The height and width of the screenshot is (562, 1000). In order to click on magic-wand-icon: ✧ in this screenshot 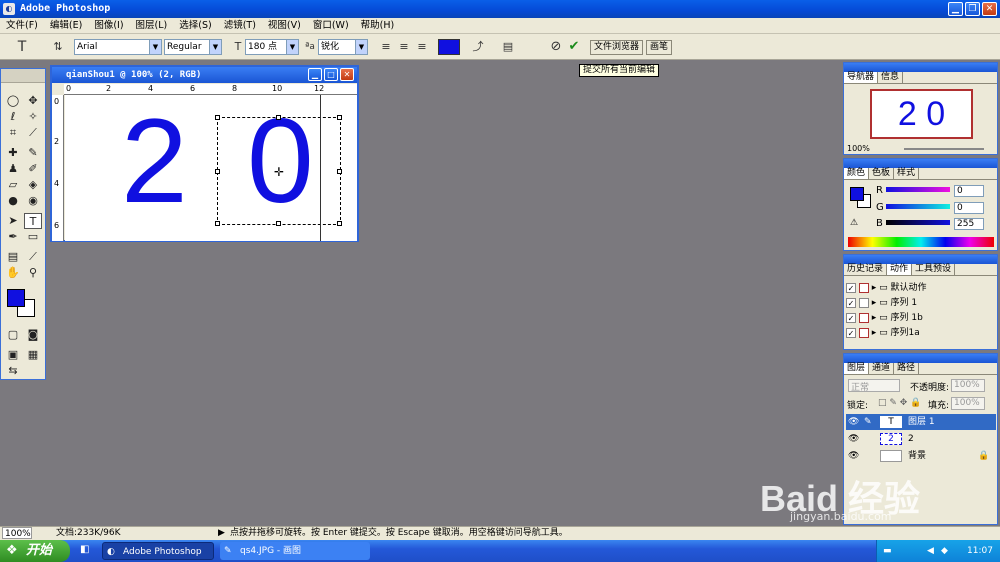, I will do `click(33, 117)`.